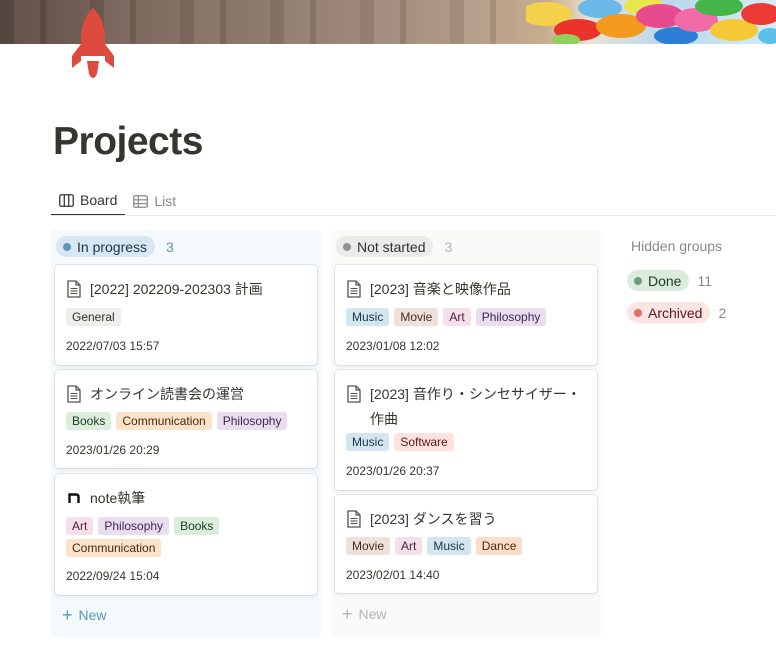  Describe the element at coordinates (424, 442) in the screenshot. I see `tag: Software` at that location.